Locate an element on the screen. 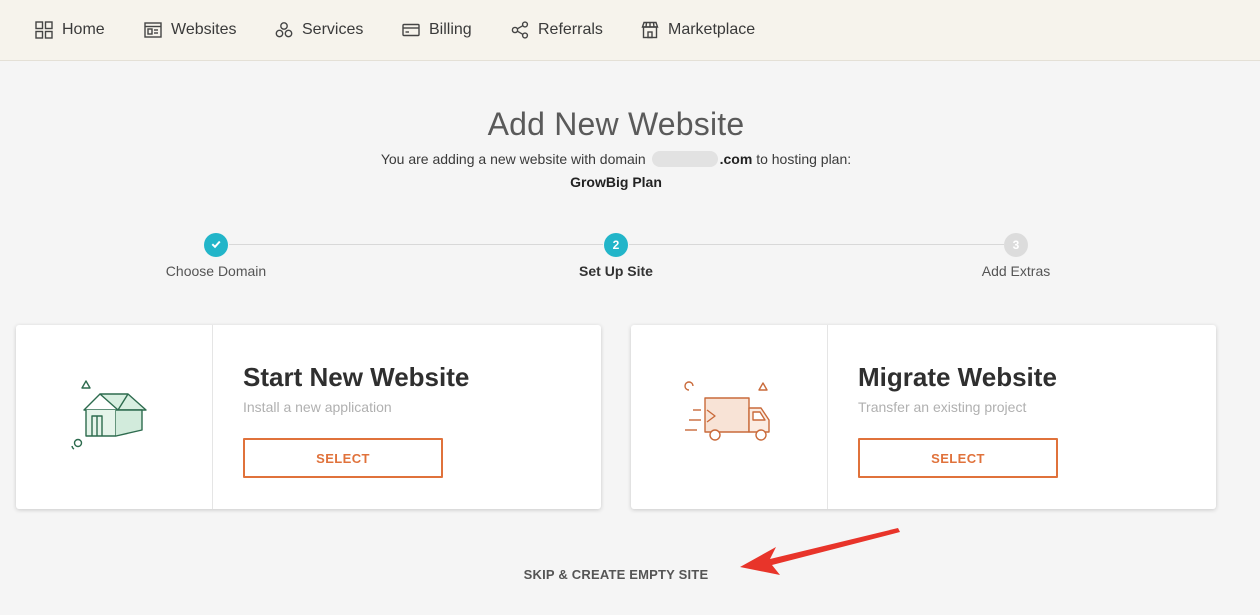 The height and width of the screenshot is (615, 1260). truck-icon is located at coordinates (729, 417).